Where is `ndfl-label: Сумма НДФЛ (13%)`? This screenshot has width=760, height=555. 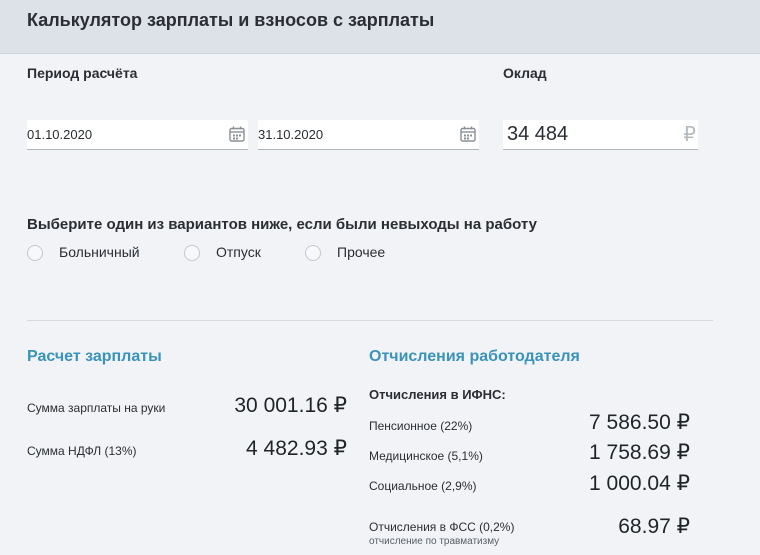
ndfl-label: Сумма НДФЛ (13%) is located at coordinates (82, 451).